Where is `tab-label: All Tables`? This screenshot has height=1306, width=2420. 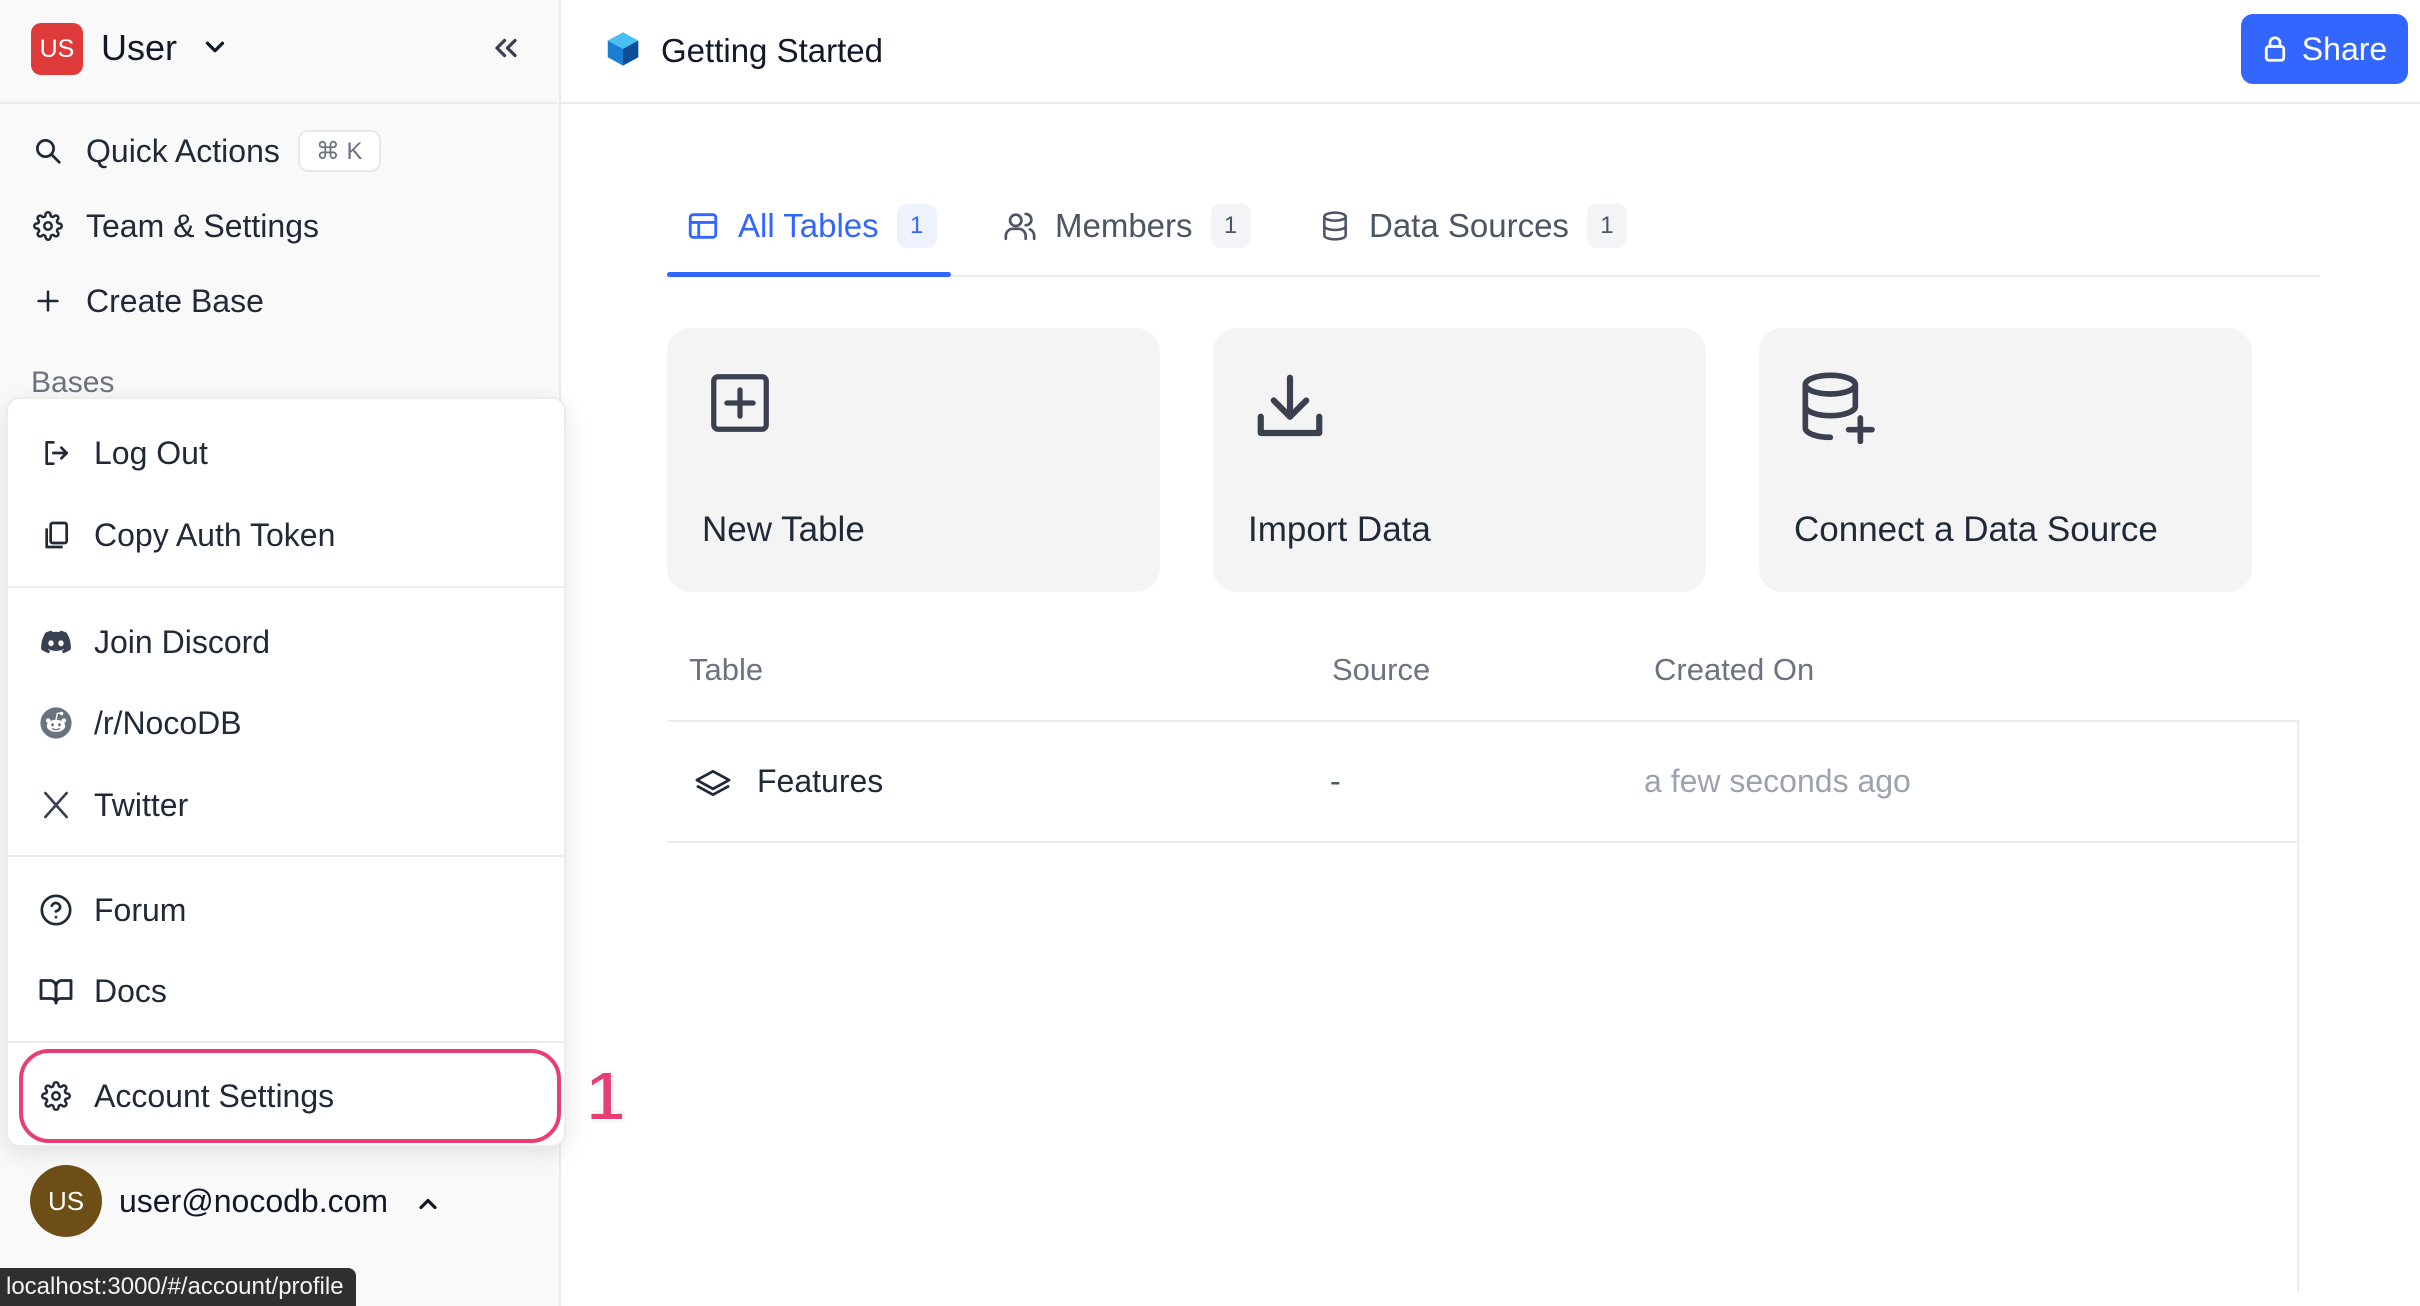
tab-label: All Tables is located at coordinates (808, 225).